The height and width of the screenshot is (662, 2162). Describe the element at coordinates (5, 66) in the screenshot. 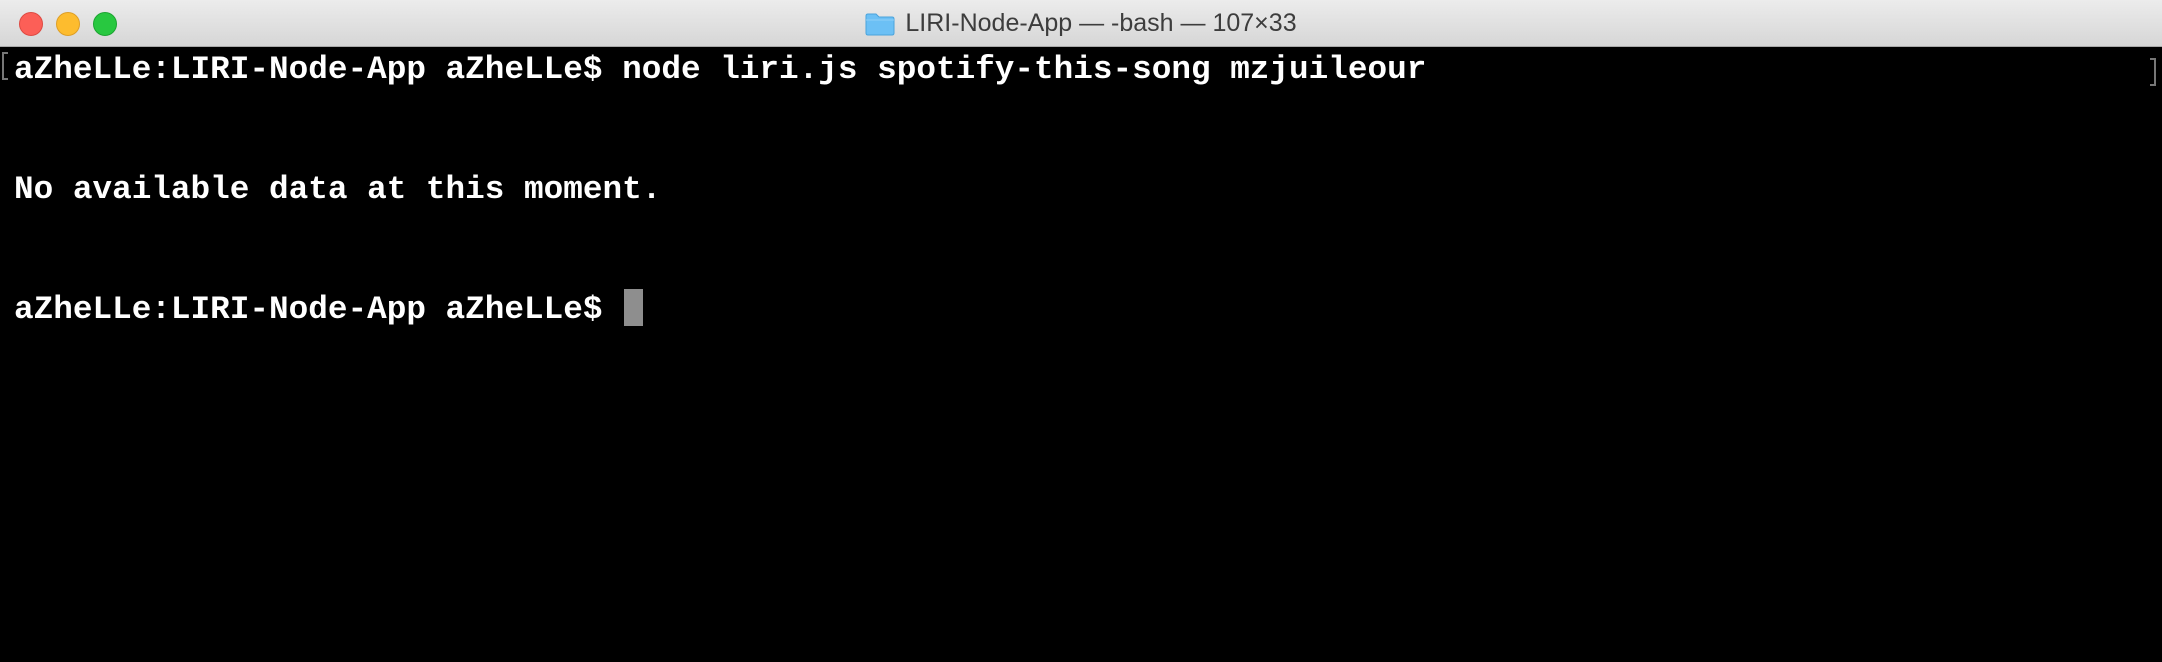

I see `line-marker-left` at that location.